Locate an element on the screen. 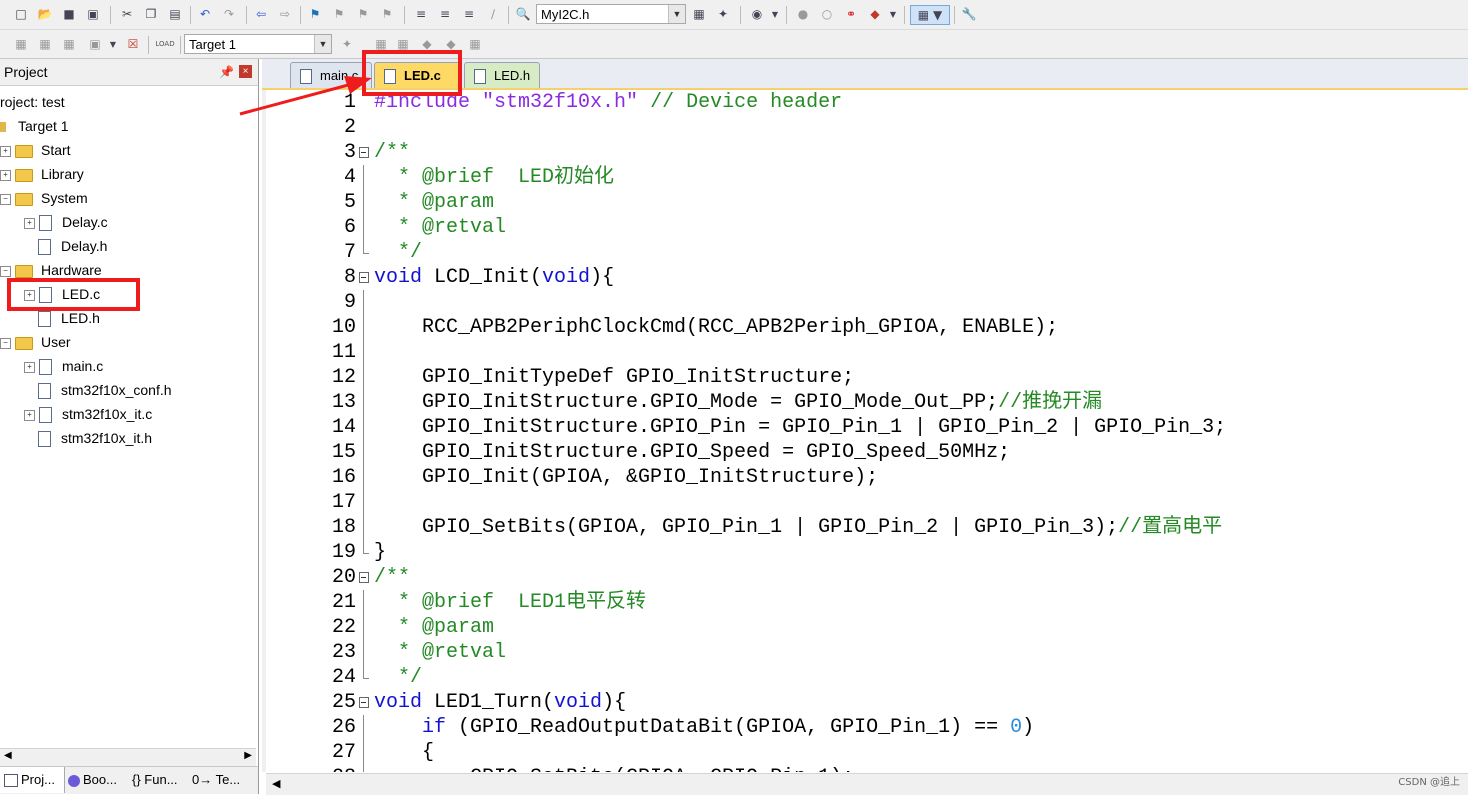 This screenshot has height=795, width=1468. annotation-arrow is located at coordinates (305, 96).